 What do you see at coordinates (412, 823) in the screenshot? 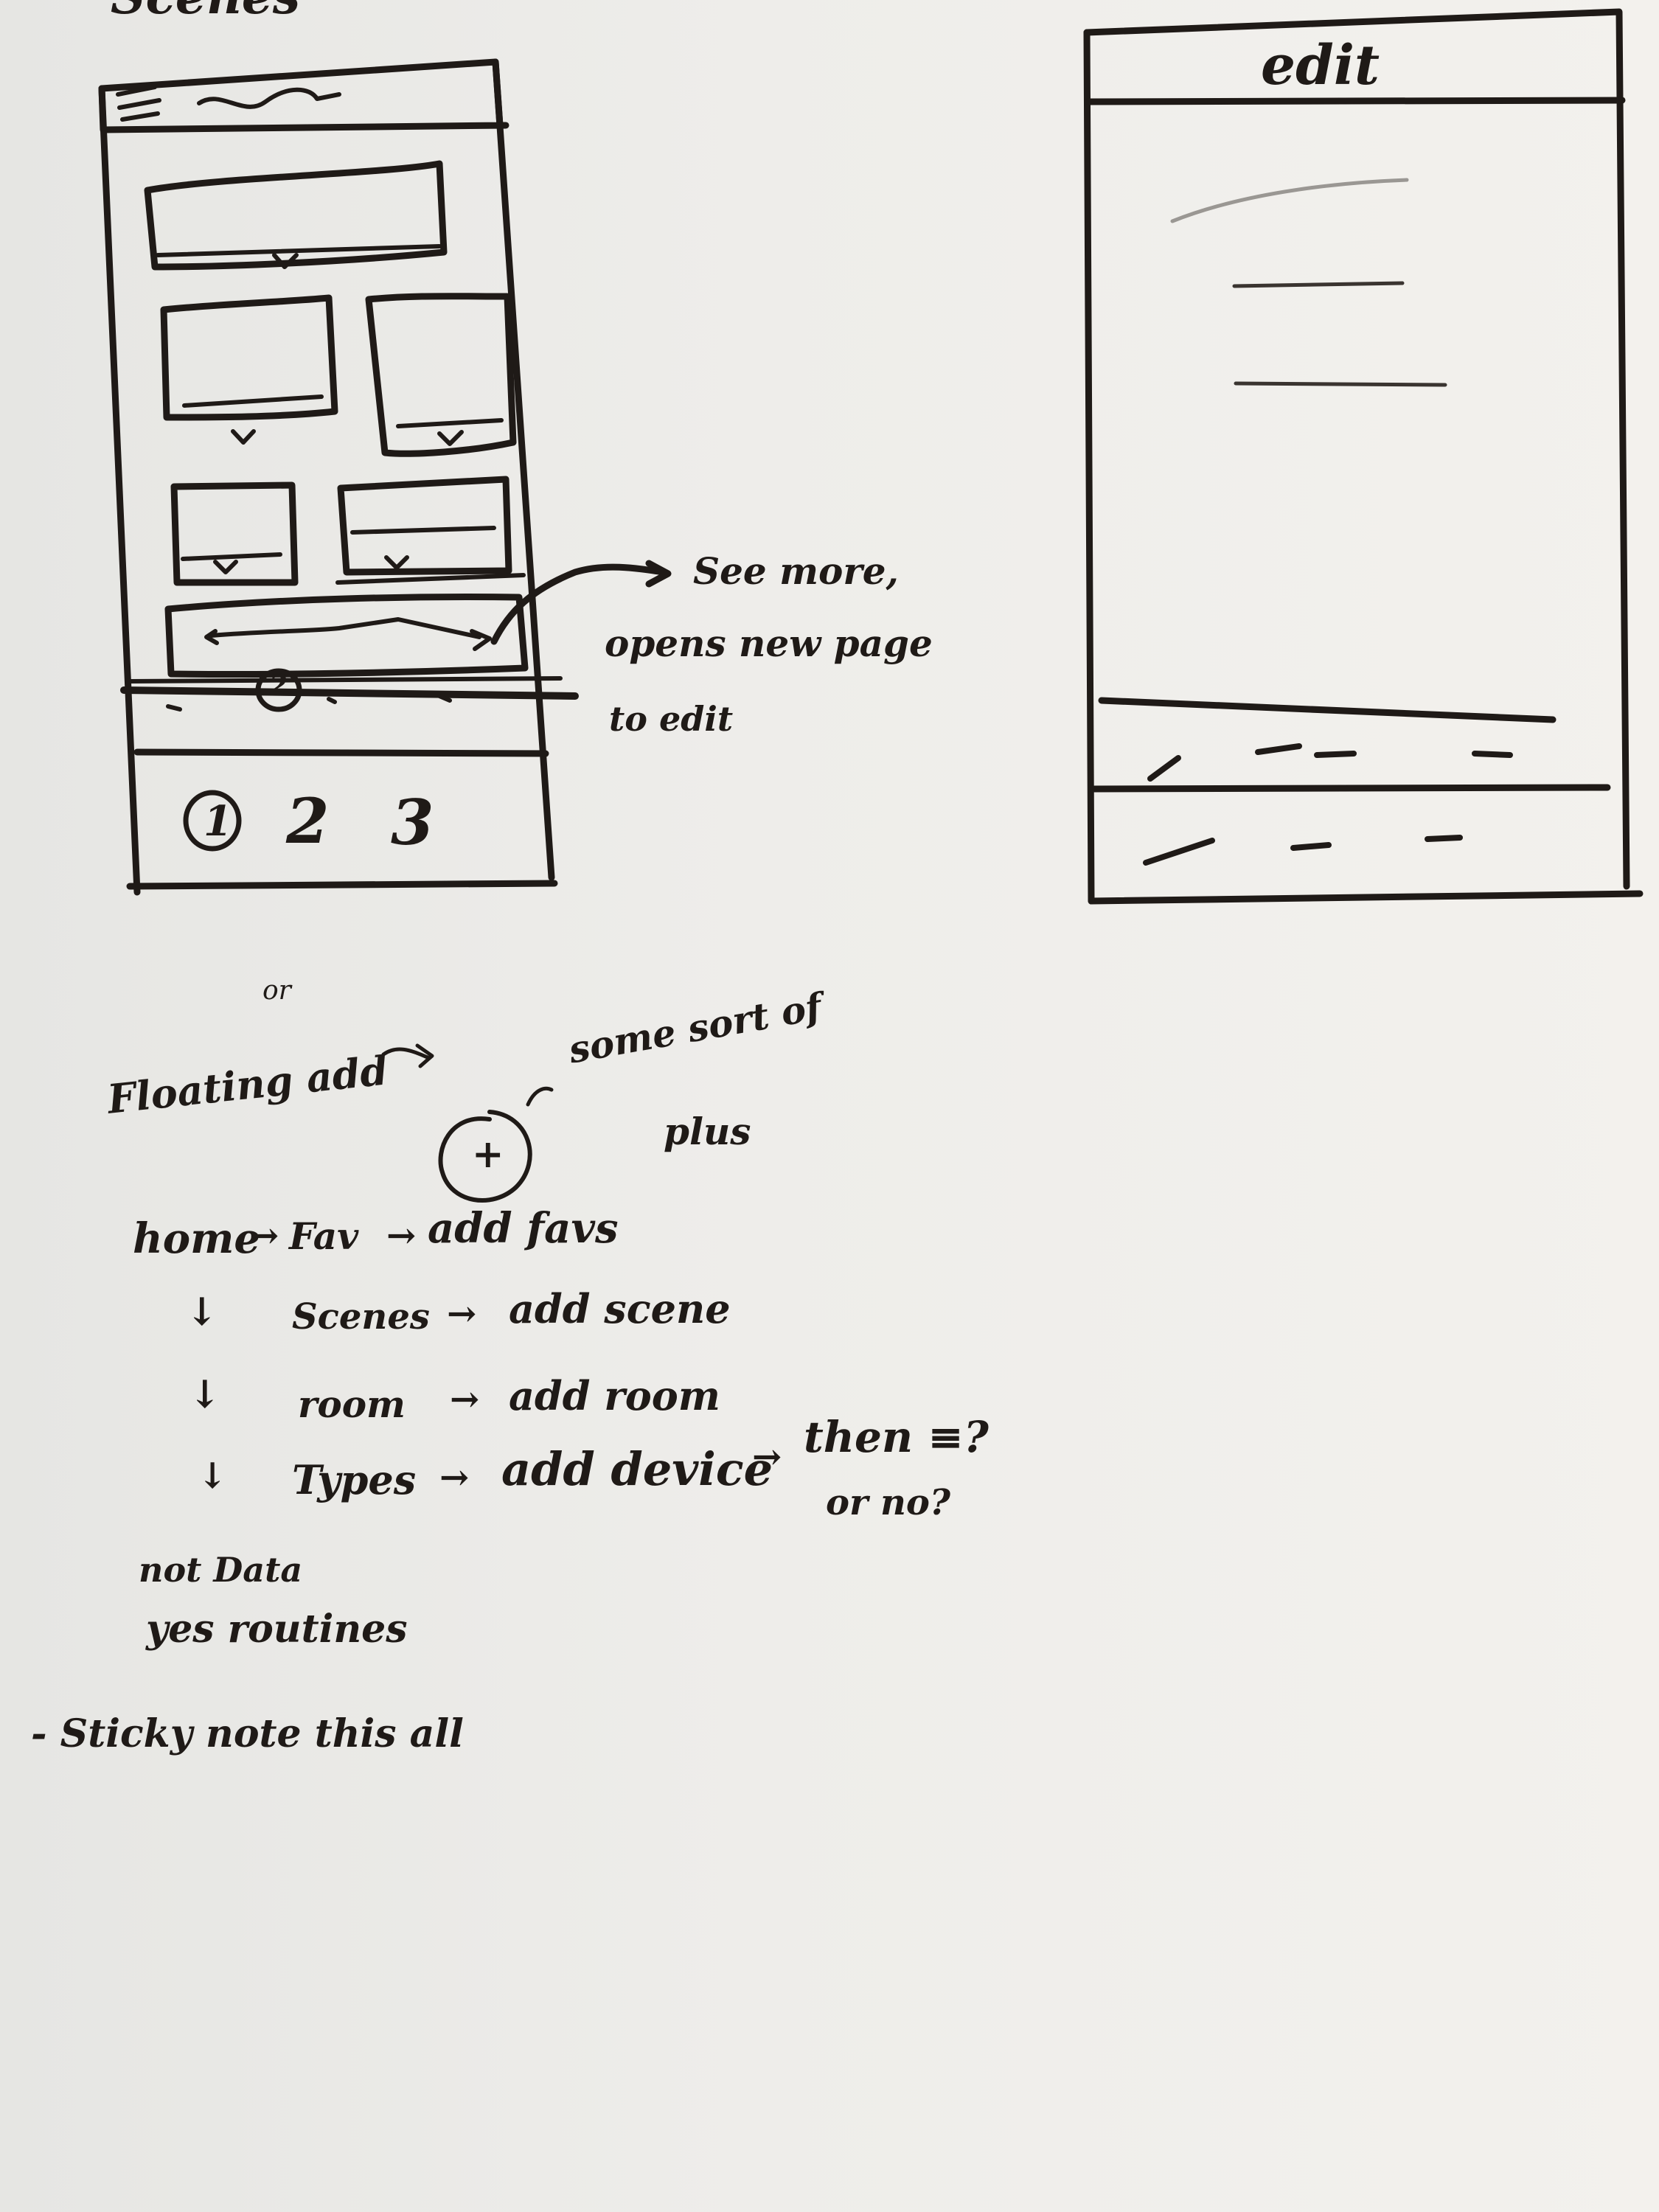
I see `pagination-page-3: 3` at bounding box center [412, 823].